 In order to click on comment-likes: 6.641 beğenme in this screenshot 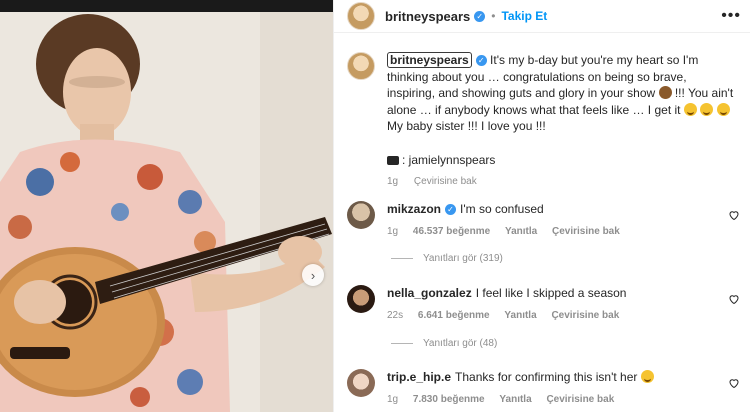, I will do `click(454, 315)`.